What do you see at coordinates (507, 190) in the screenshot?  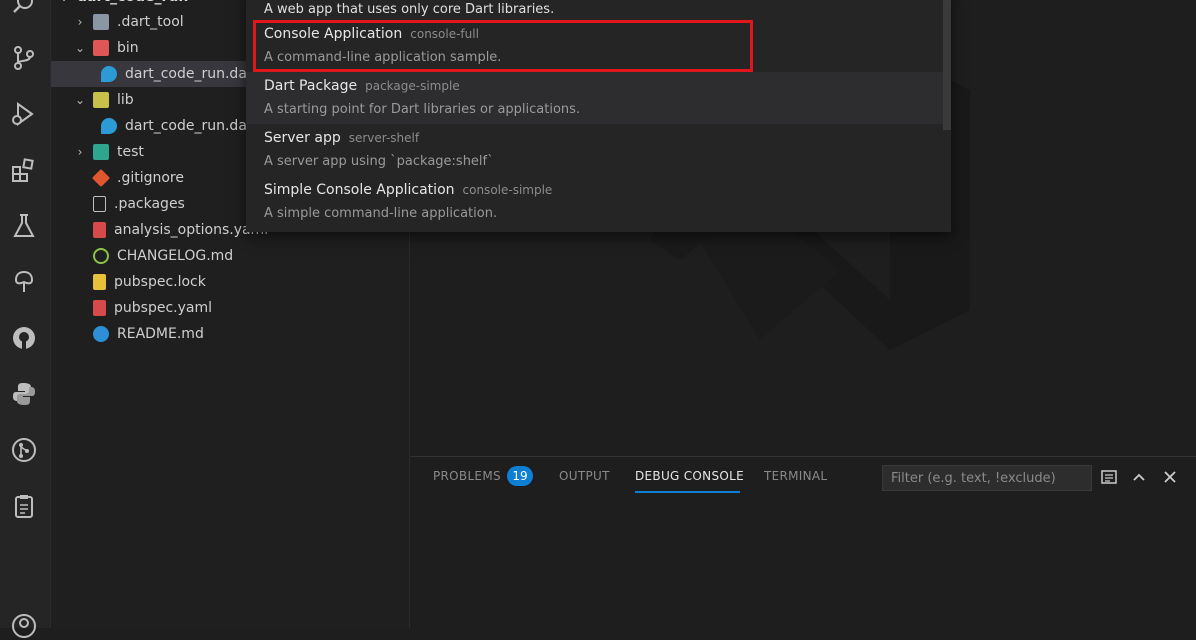 I see `quick-pick-item-detail: console-simple` at bounding box center [507, 190].